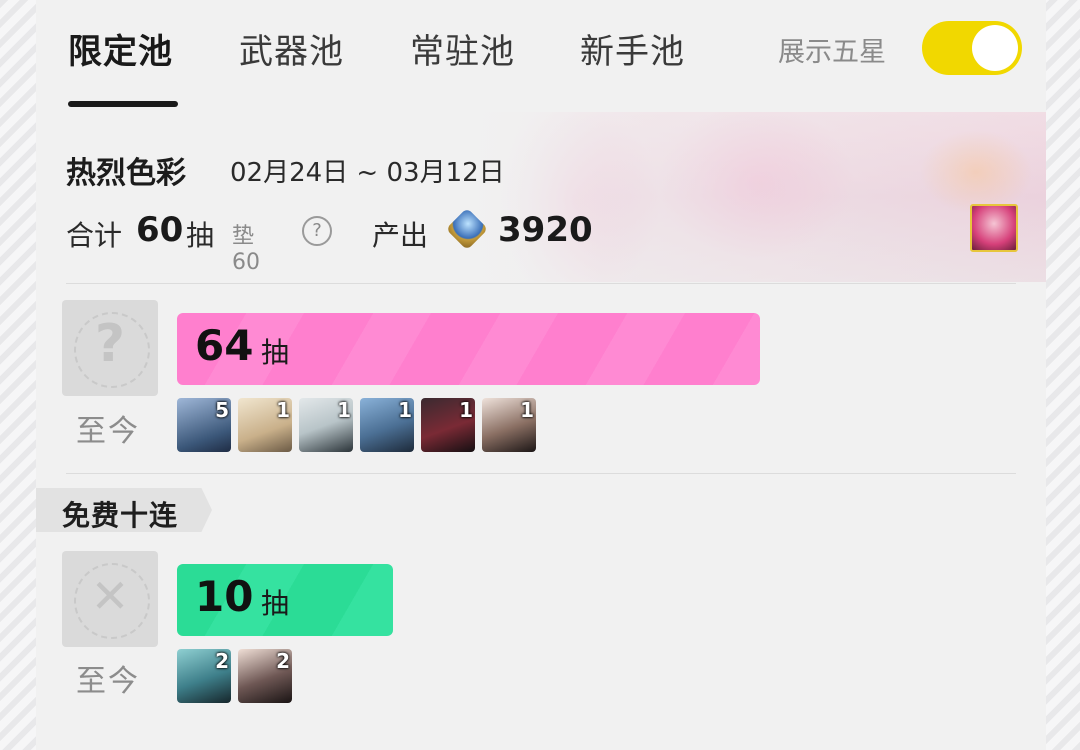  What do you see at coordinates (204, 425) in the screenshot?
I see `operator-avatar: 5` at bounding box center [204, 425].